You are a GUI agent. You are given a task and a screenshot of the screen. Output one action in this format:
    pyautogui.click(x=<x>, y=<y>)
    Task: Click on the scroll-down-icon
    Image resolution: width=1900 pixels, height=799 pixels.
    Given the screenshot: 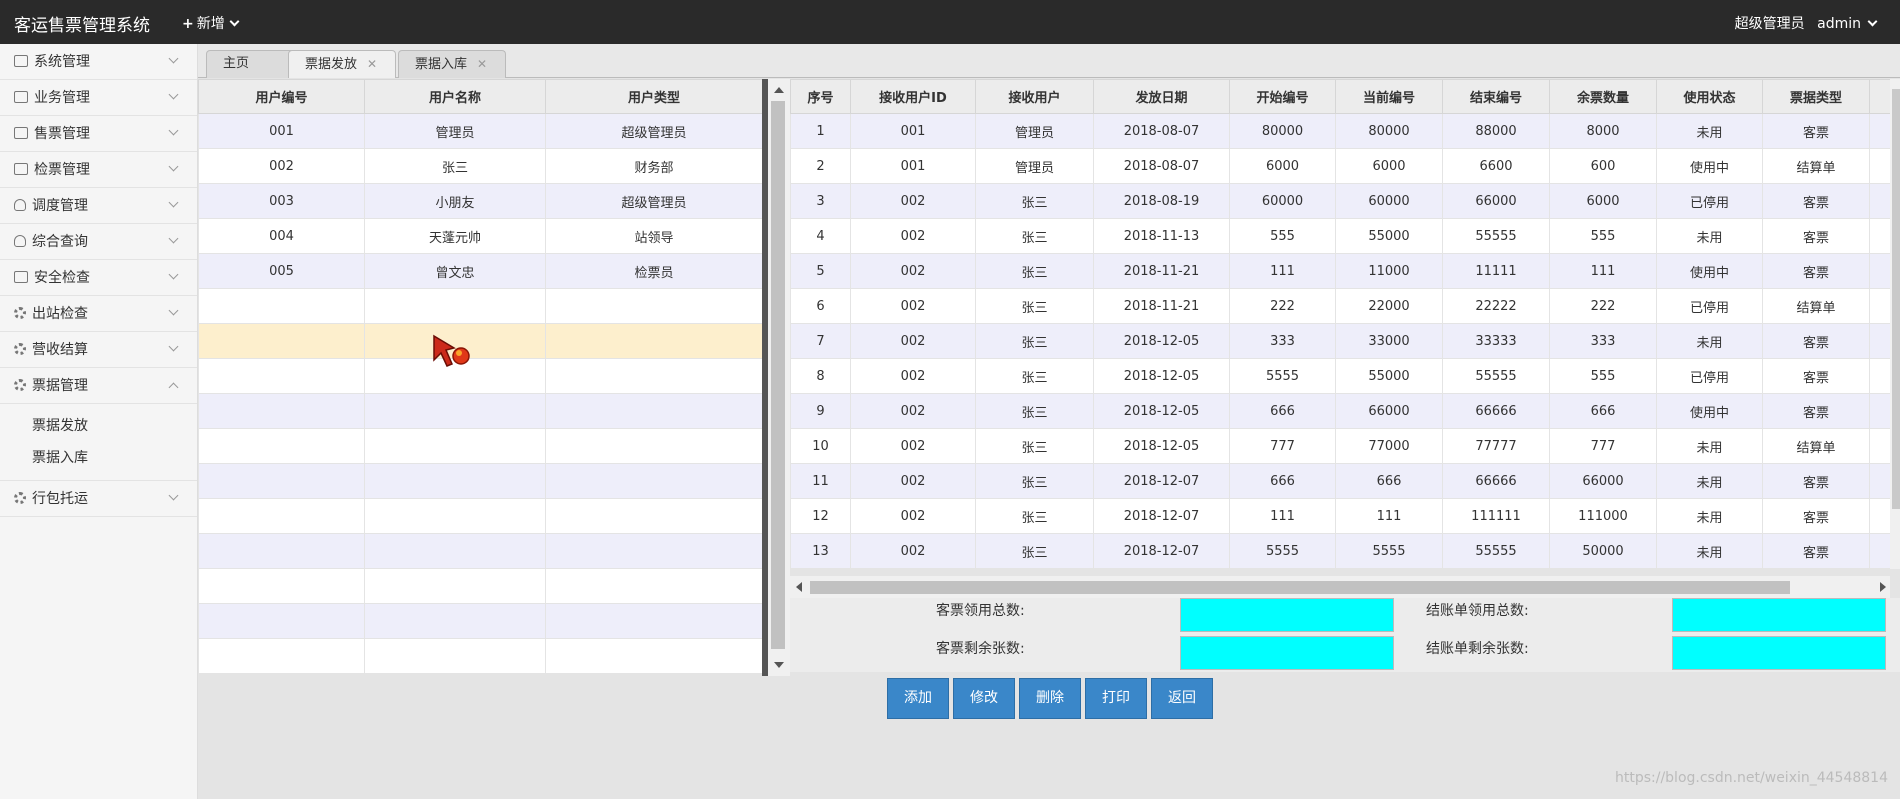 What is the action you would take?
    pyautogui.click(x=779, y=665)
    